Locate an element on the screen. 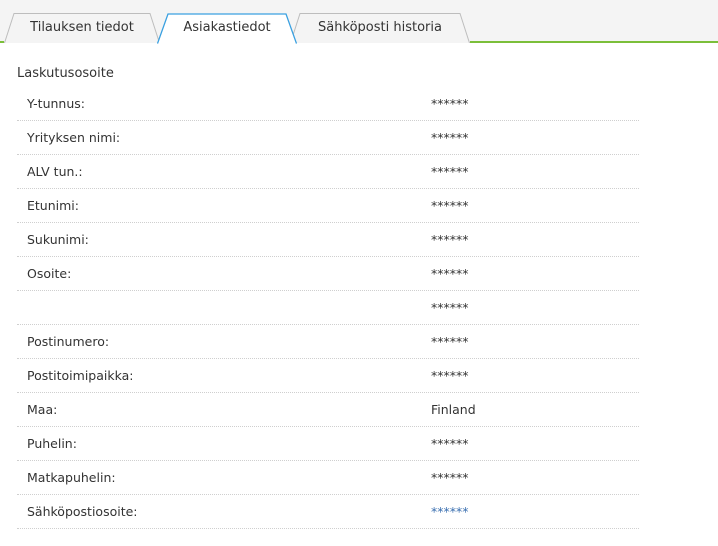 The image size is (718, 546). field-label: Puhelin: is located at coordinates (52, 443).